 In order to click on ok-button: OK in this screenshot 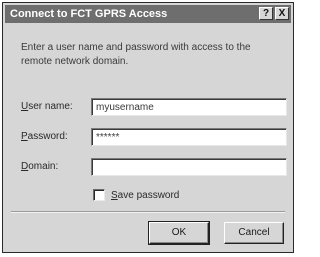, I will do `click(179, 233)`.